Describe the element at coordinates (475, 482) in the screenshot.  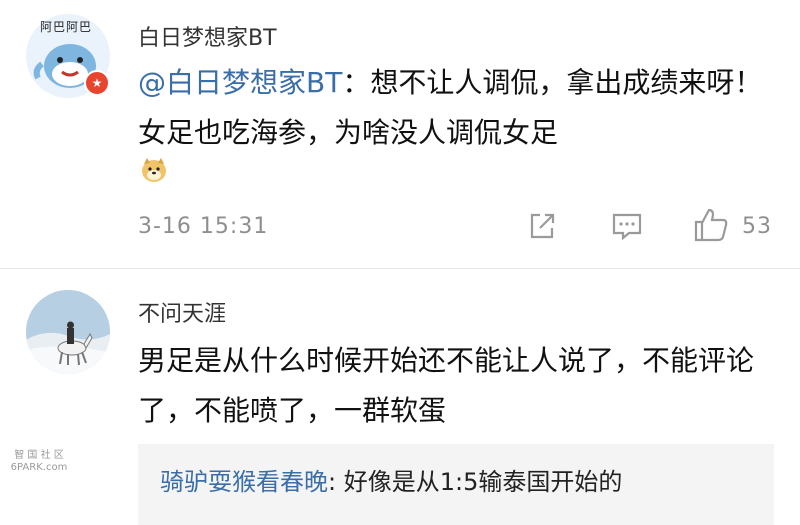
I see `reply-text: : 好像是从1:5输泰国开始的` at that location.